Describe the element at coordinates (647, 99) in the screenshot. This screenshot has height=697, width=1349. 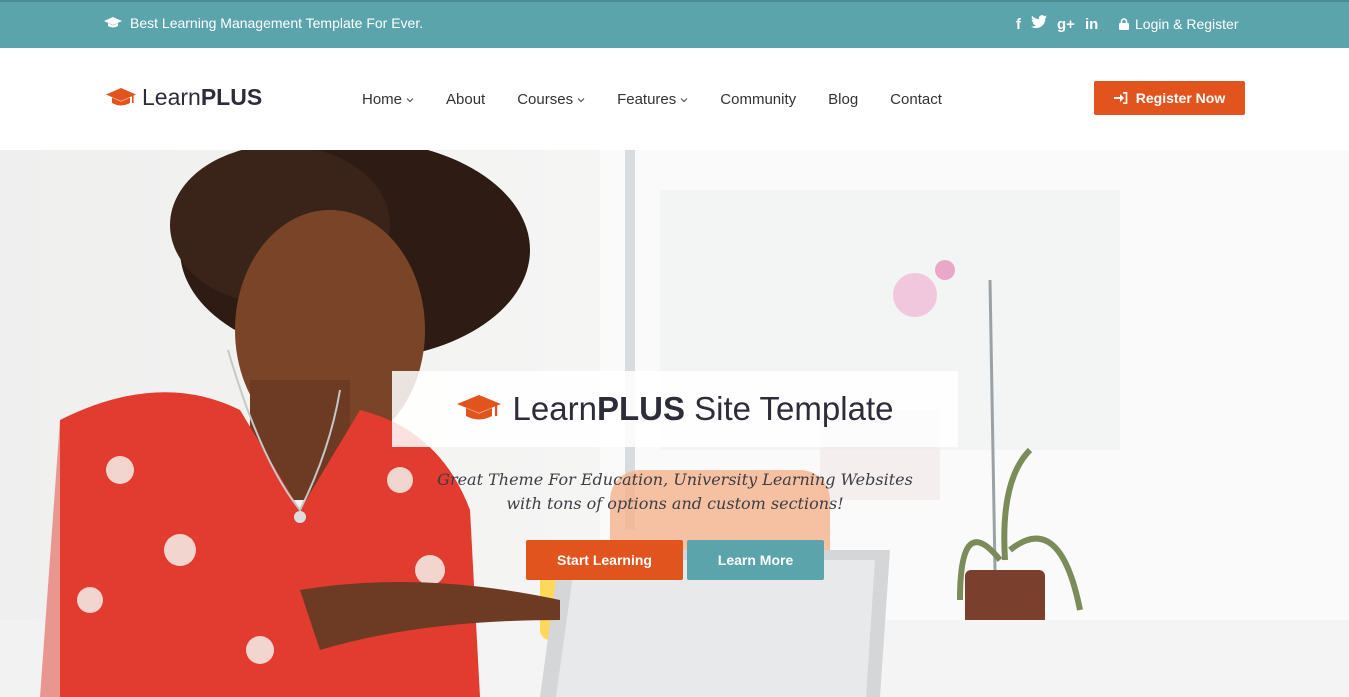
I see `nav-features-label: Features` at that location.